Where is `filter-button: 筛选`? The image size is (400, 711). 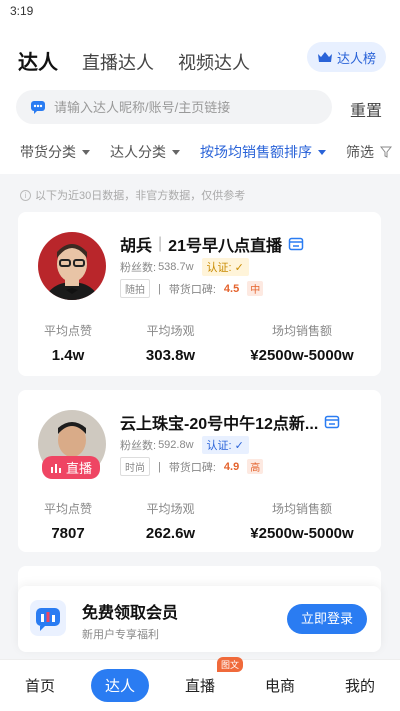
filter-button: 筛选 is located at coordinates (369, 152).